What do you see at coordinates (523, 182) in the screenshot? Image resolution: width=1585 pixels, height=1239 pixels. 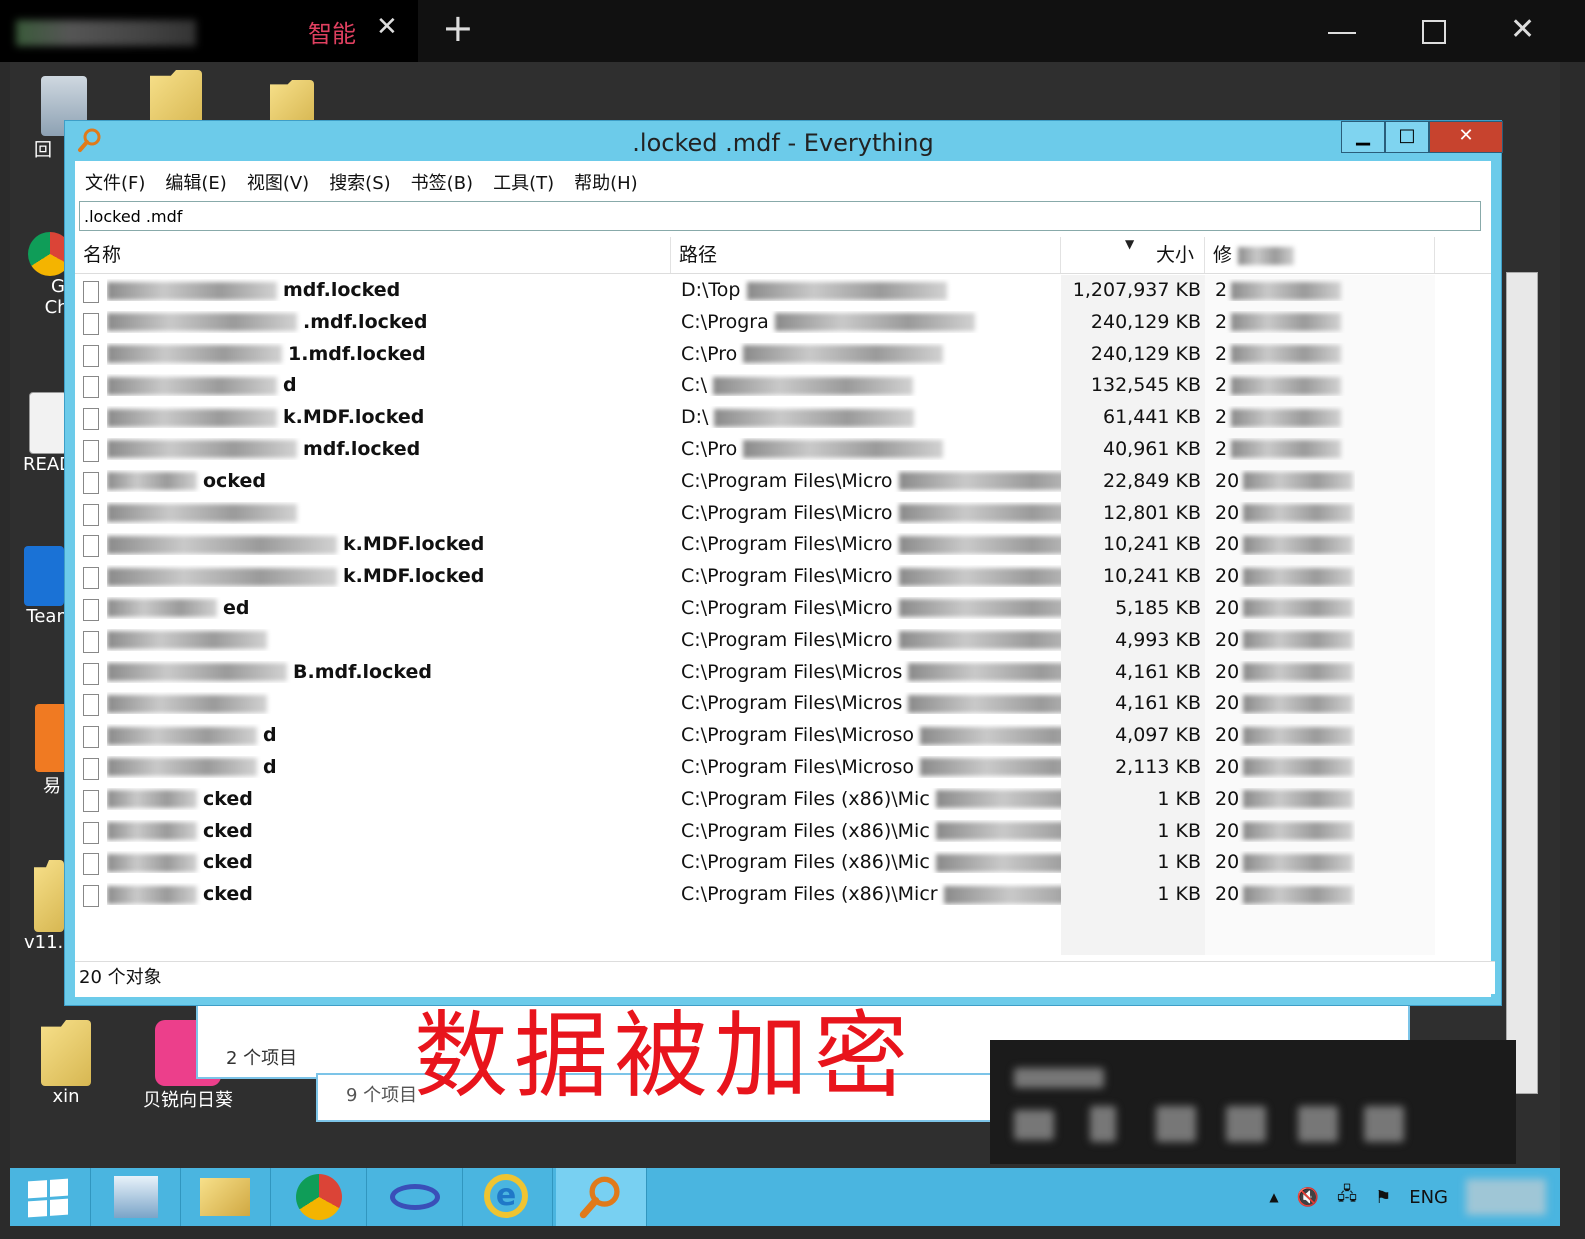 I see `menu-tools: 工具(T)` at bounding box center [523, 182].